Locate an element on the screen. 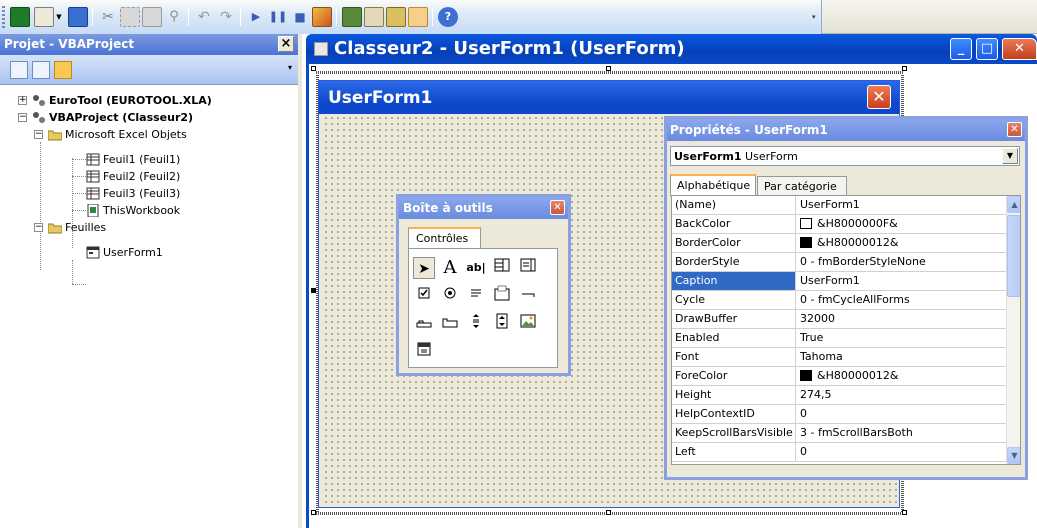 Image resolution: width=1037 pixels, height=528 pixels. property-value: 0 - fmCycleAllForms is located at coordinates (901, 300).